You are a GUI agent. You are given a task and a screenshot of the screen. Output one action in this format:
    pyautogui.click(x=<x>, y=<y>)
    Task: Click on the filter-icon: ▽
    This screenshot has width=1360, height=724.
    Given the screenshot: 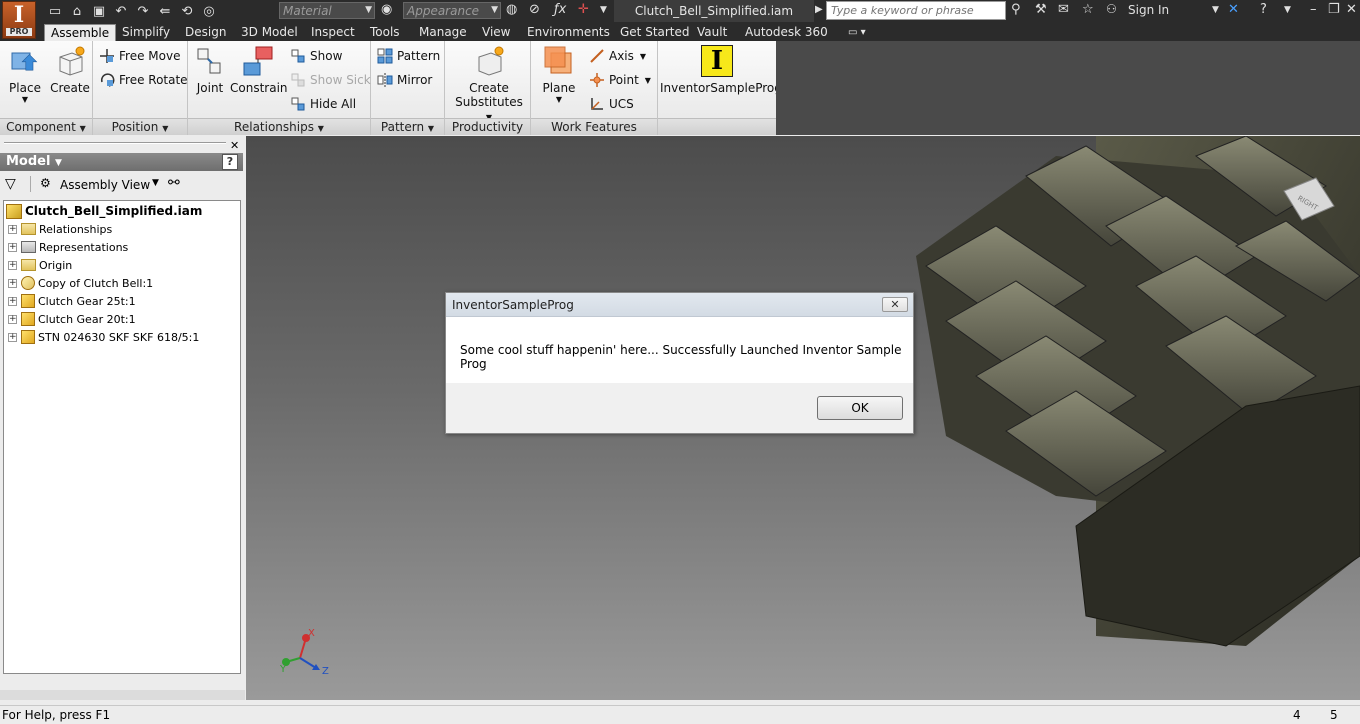 What is the action you would take?
    pyautogui.click(x=10, y=184)
    